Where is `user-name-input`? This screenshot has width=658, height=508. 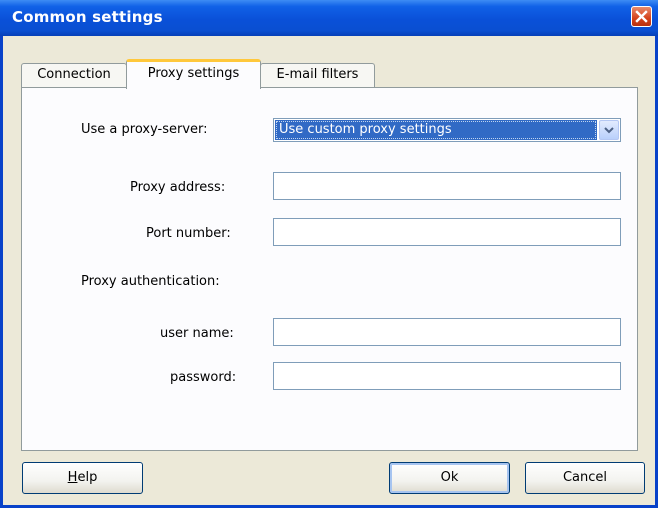
user-name-input is located at coordinates (447, 332).